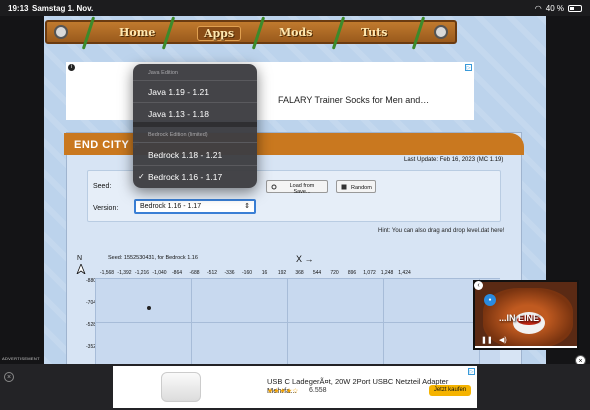 The image size is (590, 410). Describe the element at coordinates (554, 8) in the screenshot. I see `battery-percent: 40 %` at that location.